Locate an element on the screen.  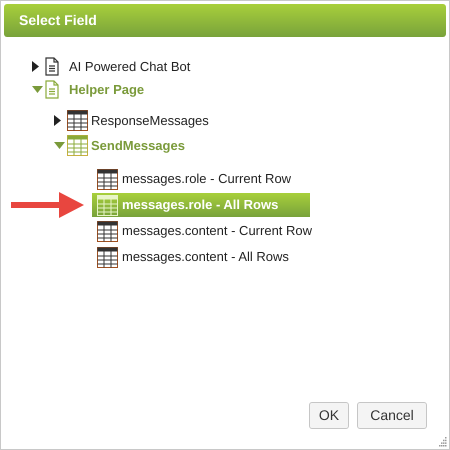
field-item: messages.role - Current Row is located at coordinates (201, 179).